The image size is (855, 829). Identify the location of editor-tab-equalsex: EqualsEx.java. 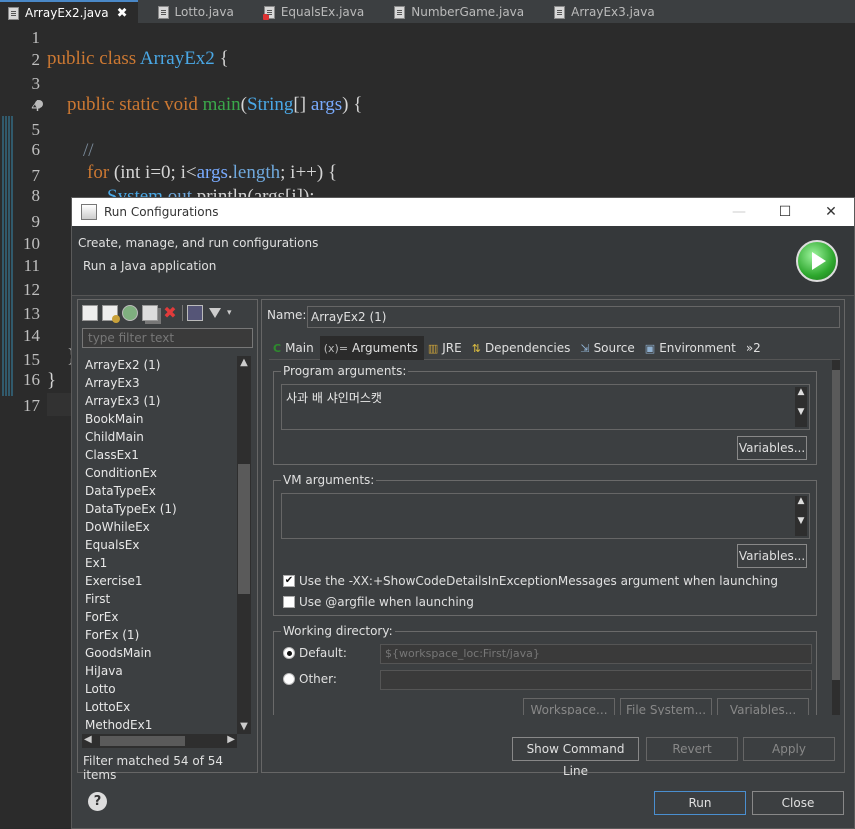
(315, 12).